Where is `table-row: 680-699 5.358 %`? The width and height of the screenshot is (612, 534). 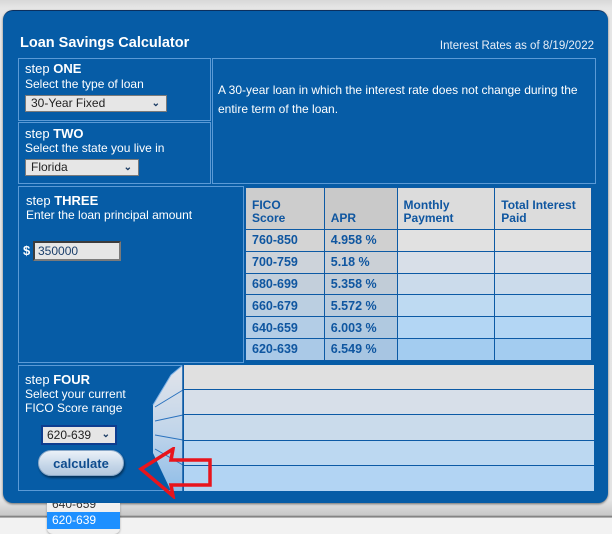 table-row: 680-699 5.358 % is located at coordinates (418, 284).